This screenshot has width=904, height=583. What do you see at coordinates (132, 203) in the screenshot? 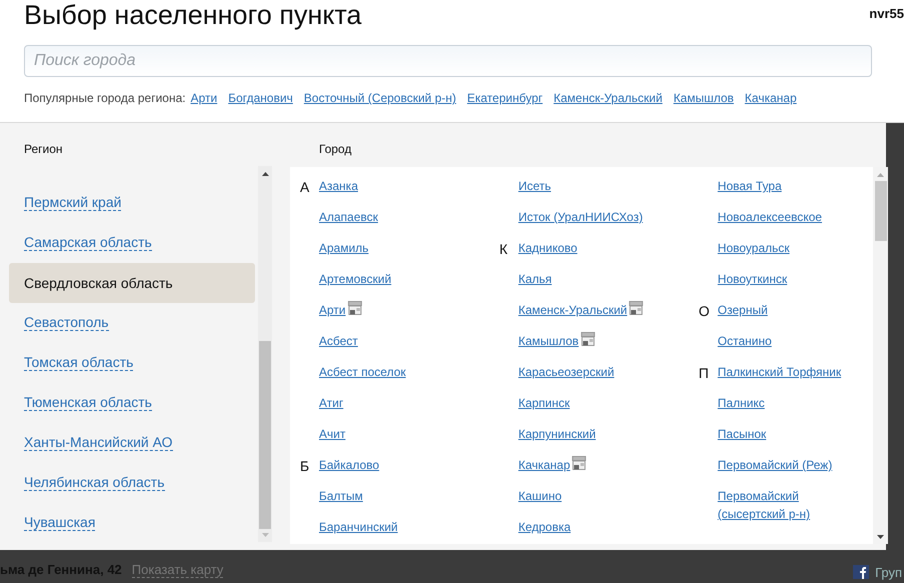
I see `region-item: Пермский край` at bounding box center [132, 203].